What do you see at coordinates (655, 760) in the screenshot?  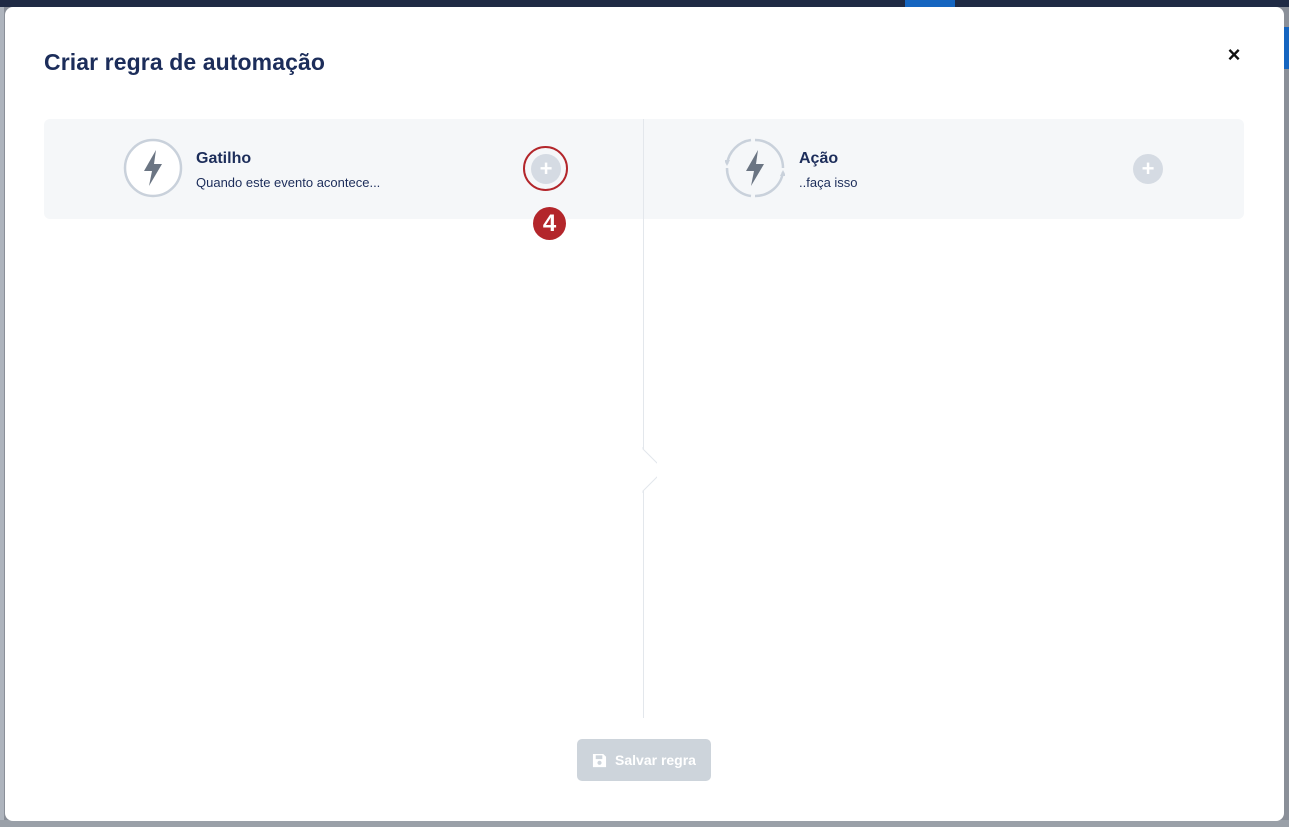 I see `save-rule-label: Salvar regra` at bounding box center [655, 760].